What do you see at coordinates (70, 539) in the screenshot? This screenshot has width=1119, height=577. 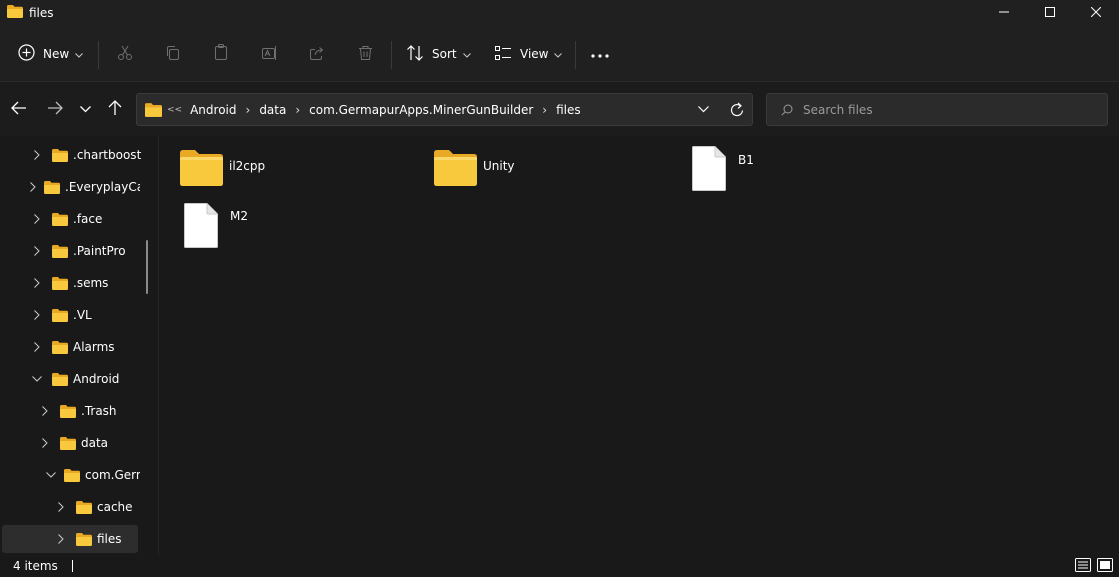 I see `tree-item-files: files` at bounding box center [70, 539].